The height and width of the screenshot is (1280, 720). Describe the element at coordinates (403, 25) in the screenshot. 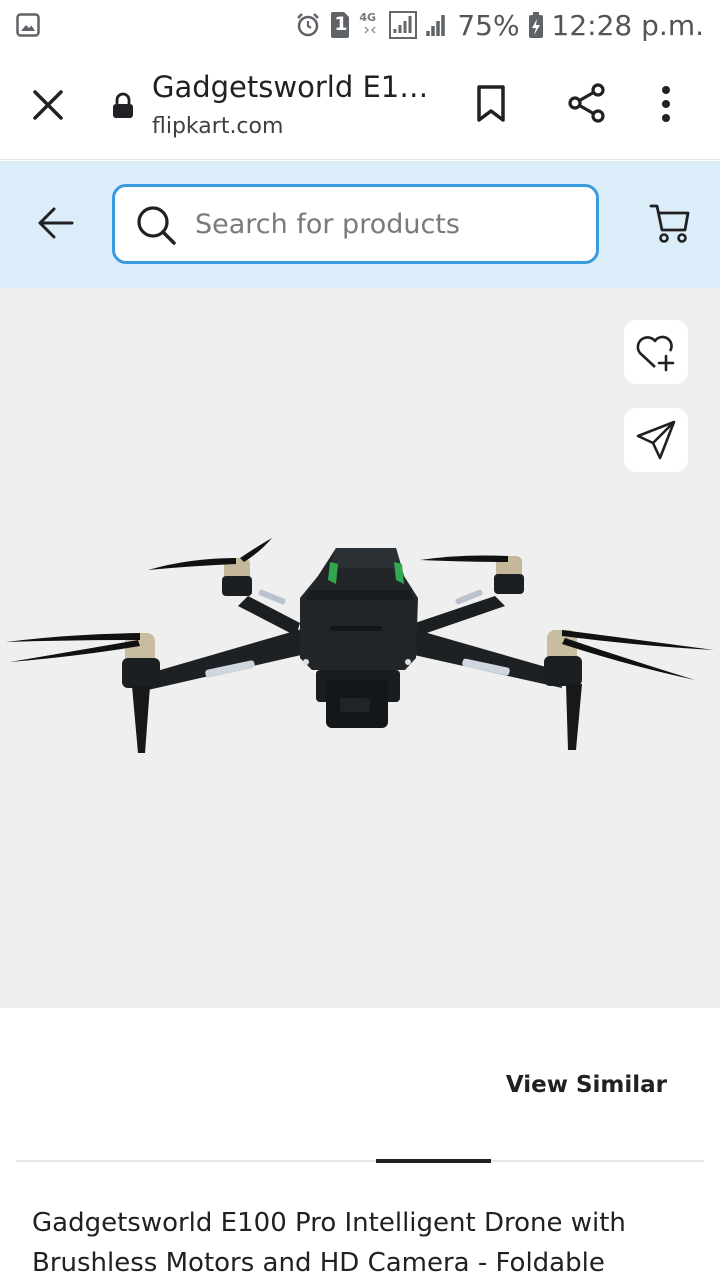

I see `signal-icon` at that location.